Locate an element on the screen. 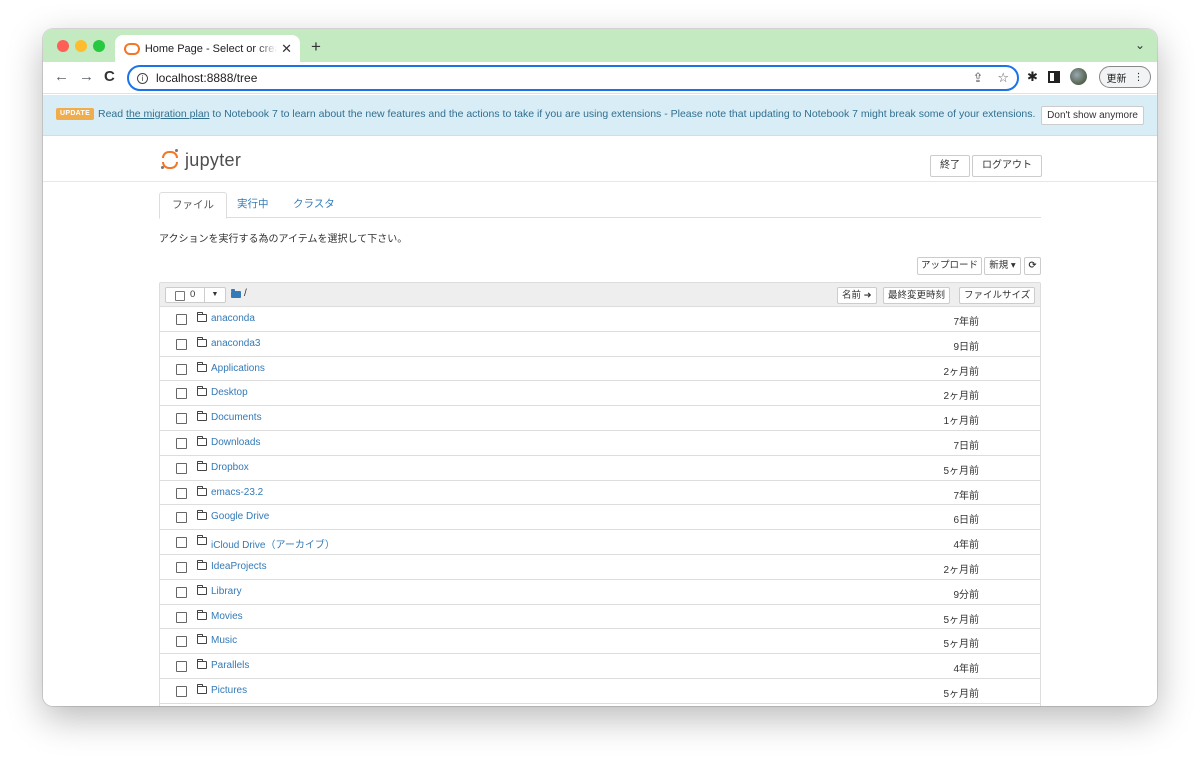 The width and height of the screenshot is (1200, 763). table-row: Movies 5ヶ月前 is located at coordinates (600, 617).